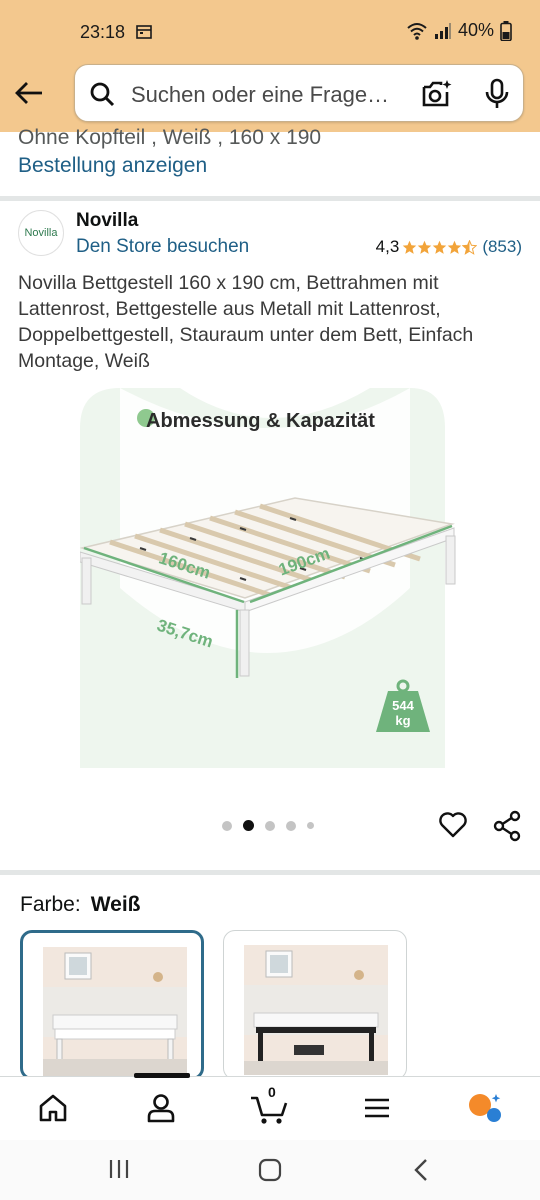  What do you see at coordinates (437, 94) in the screenshot?
I see `camera-search-icon` at bounding box center [437, 94].